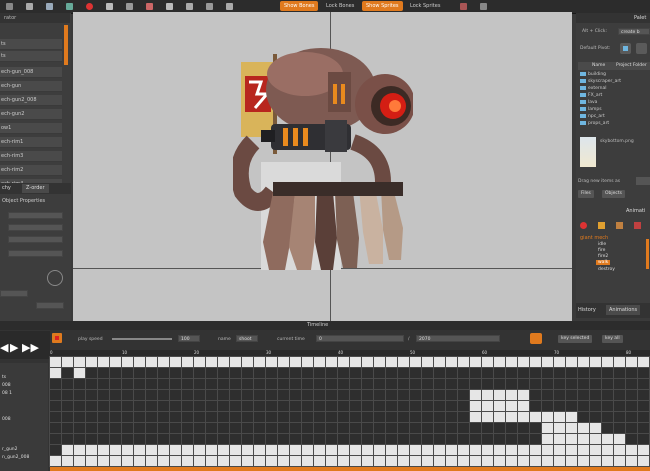 This screenshot has width=650, height=471. I want to click on export-icon, so click(129, 6).